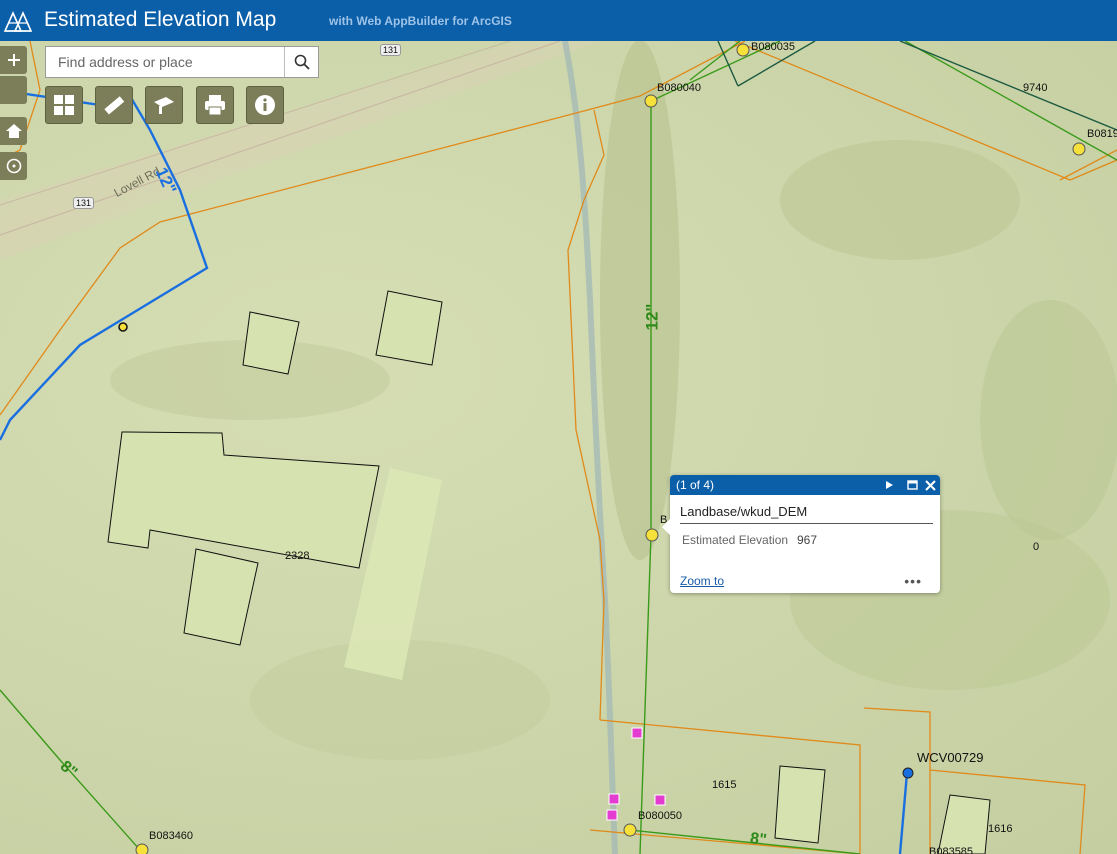 The image size is (1117, 854). What do you see at coordinates (297, 556) in the screenshot?
I see `address-label: 2328` at bounding box center [297, 556].